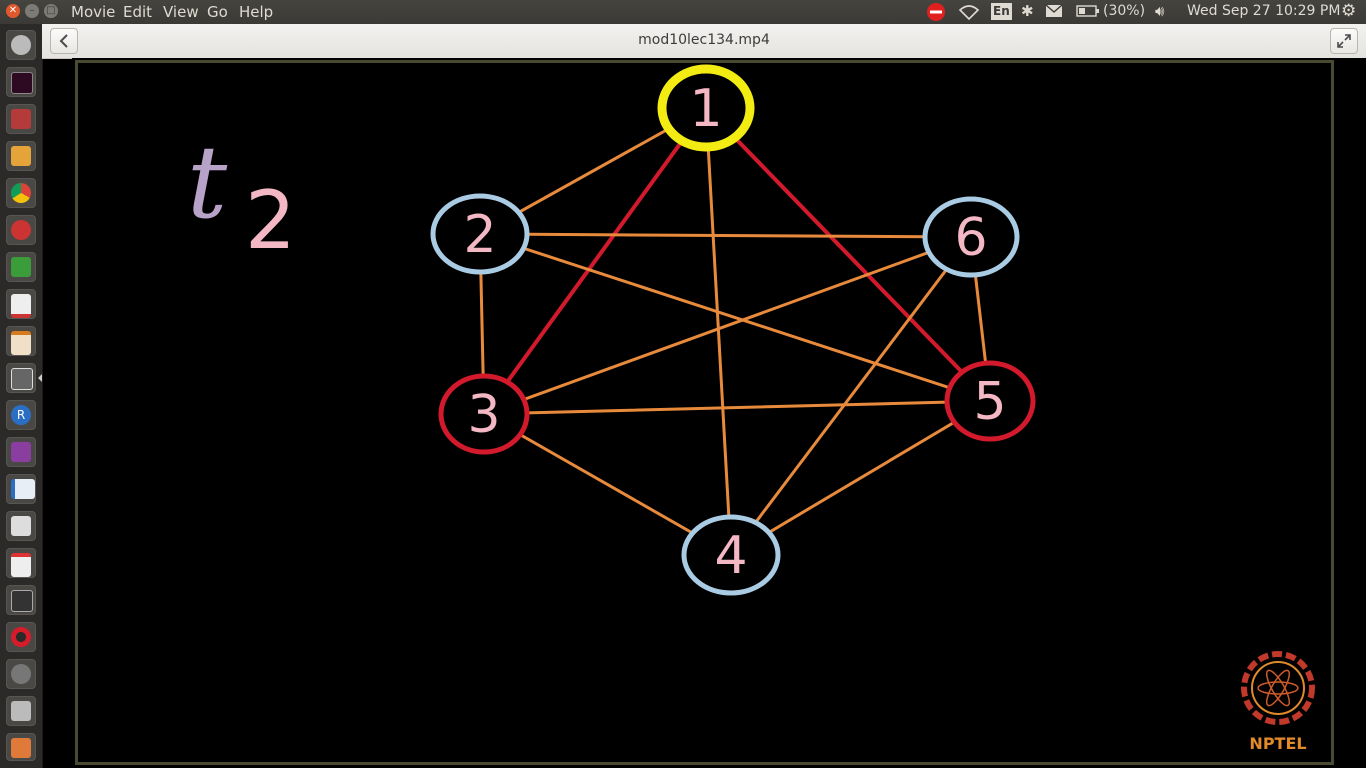 This screenshot has width=1366, height=768. I want to click on expand-icon, so click(1344, 41).